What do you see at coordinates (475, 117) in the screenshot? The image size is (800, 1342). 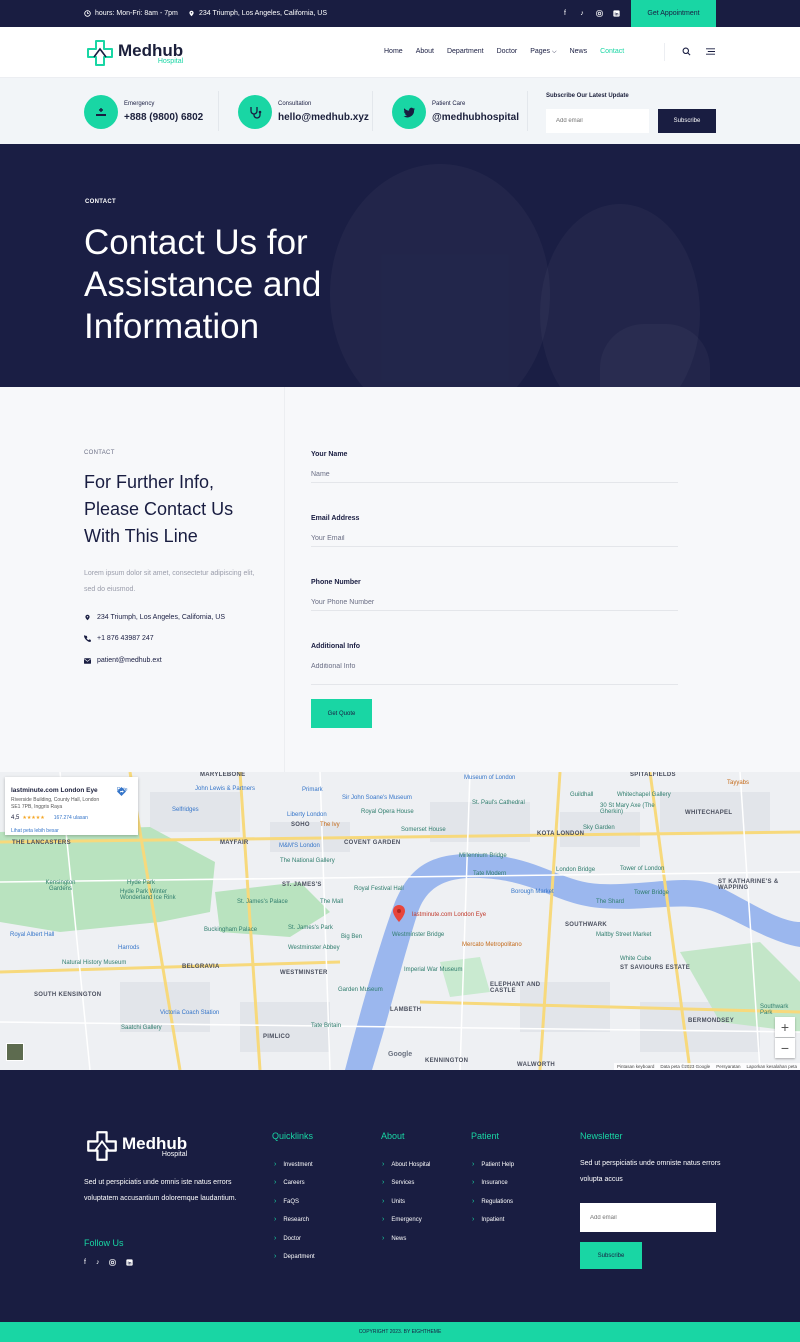 I see `patient-care-handle: @medhubhospital` at bounding box center [475, 117].